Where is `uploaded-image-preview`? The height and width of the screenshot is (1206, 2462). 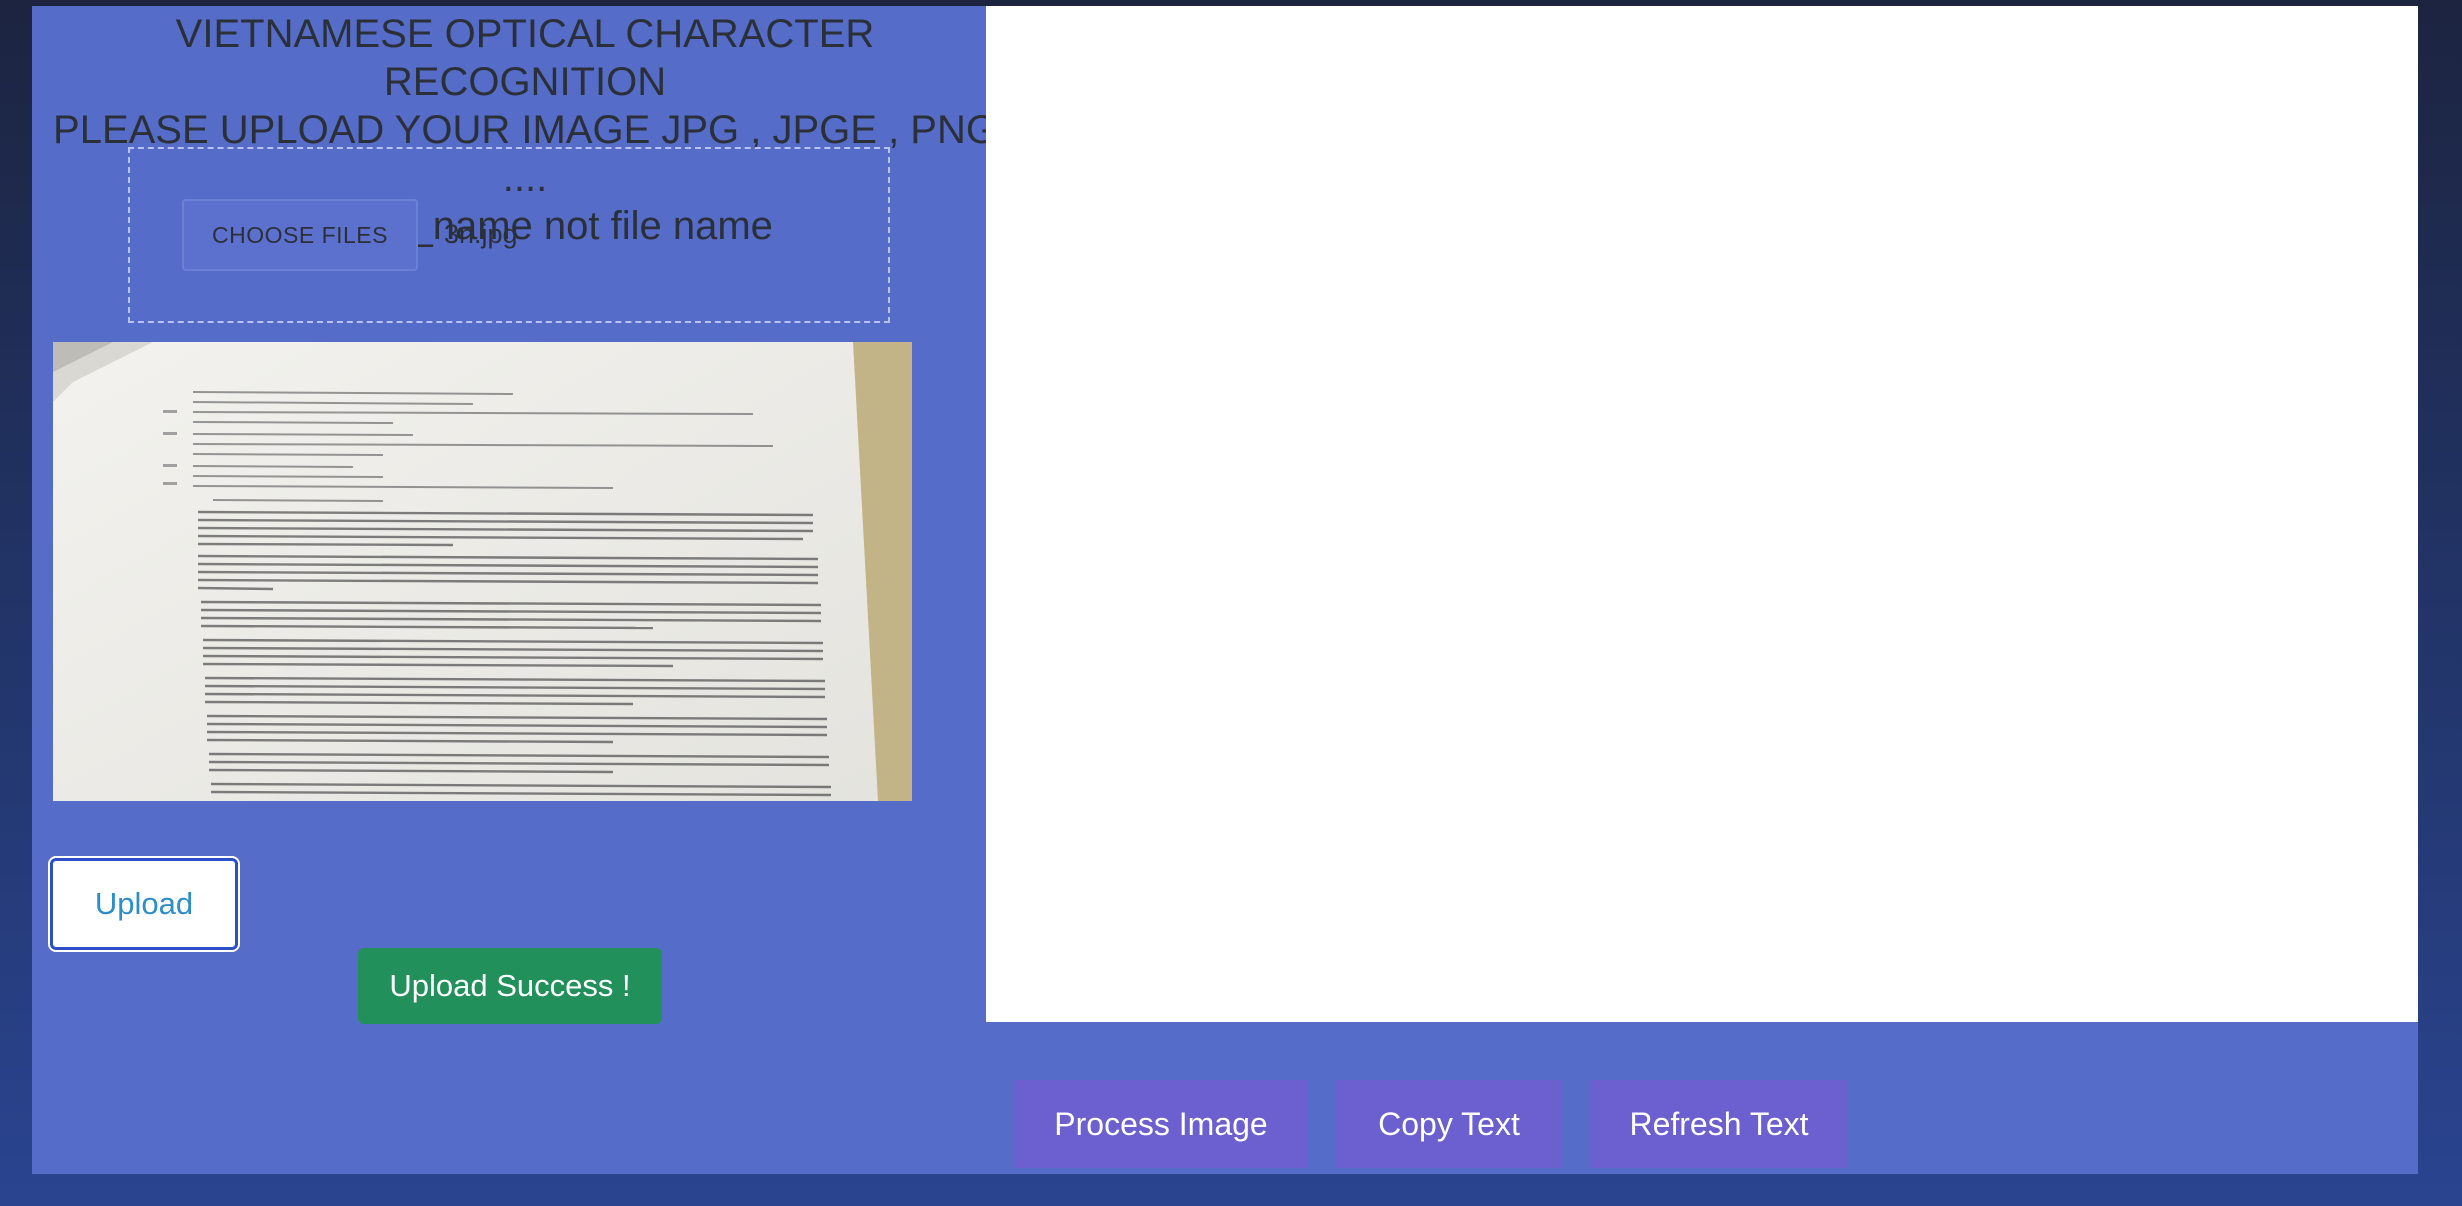
uploaded-image-preview is located at coordinates (482, 571).